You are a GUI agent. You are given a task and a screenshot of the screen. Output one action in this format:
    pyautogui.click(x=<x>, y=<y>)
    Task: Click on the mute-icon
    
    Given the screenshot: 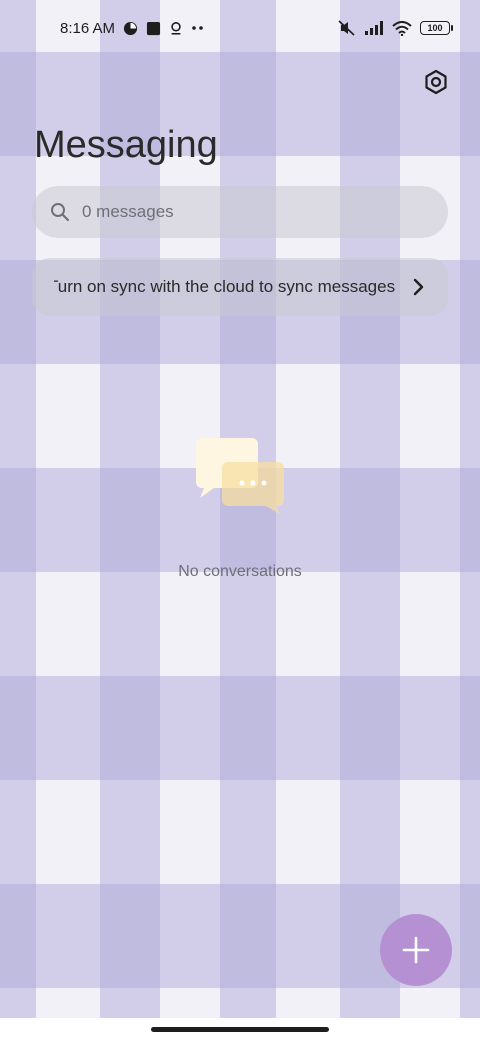 What is the action you would take?
    pyautogui.click(x=346, y=28)
    